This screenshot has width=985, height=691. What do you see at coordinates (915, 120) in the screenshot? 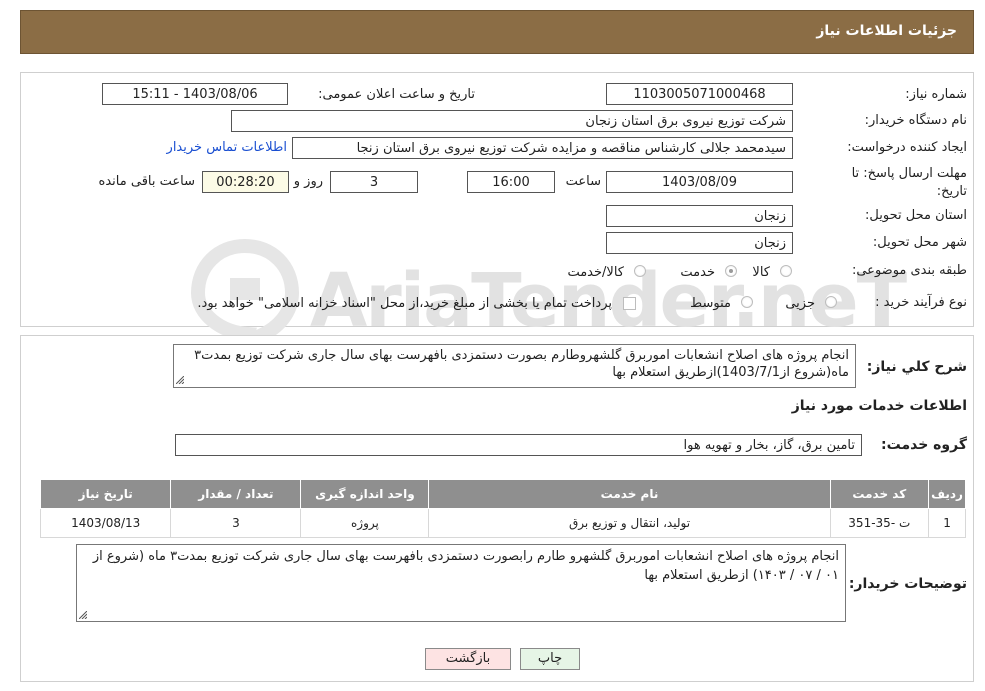
I see `buyer-org-label: نام دستگاه خریدار:` at bounding box center [915, 120].